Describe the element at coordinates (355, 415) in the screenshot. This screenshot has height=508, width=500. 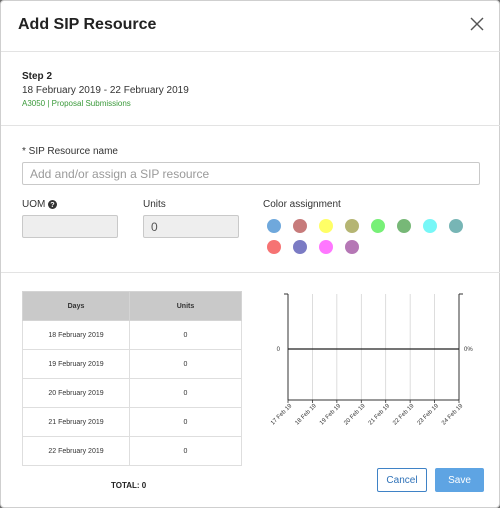
I see `x-tick-label: 20 Feb 19` at that location.